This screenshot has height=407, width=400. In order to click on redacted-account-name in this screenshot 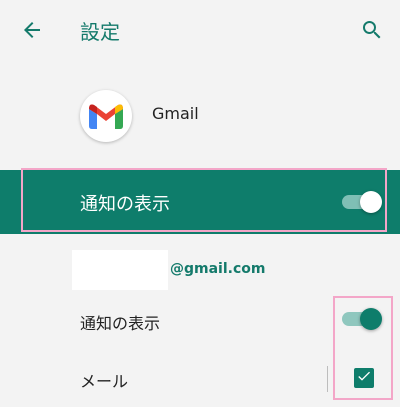, I will do `click(120, 270)`.